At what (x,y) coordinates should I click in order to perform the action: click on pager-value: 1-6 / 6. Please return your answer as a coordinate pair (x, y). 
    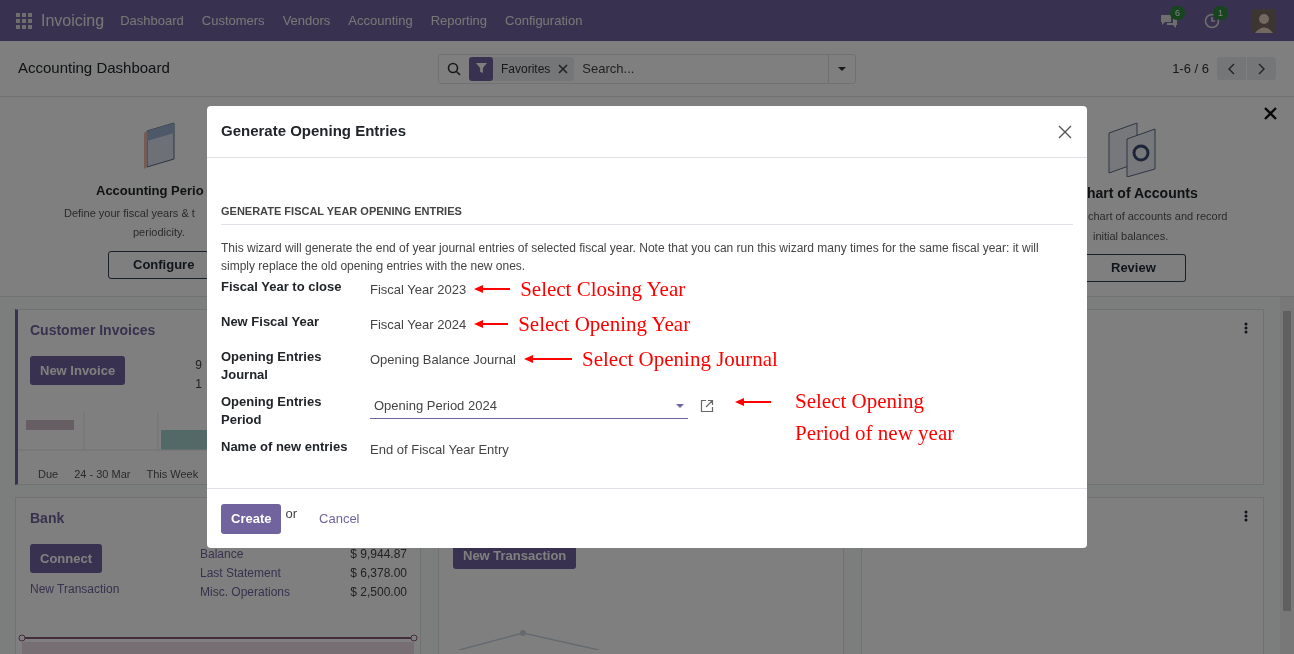
    Looking at the image, I should click on (1190, 68).